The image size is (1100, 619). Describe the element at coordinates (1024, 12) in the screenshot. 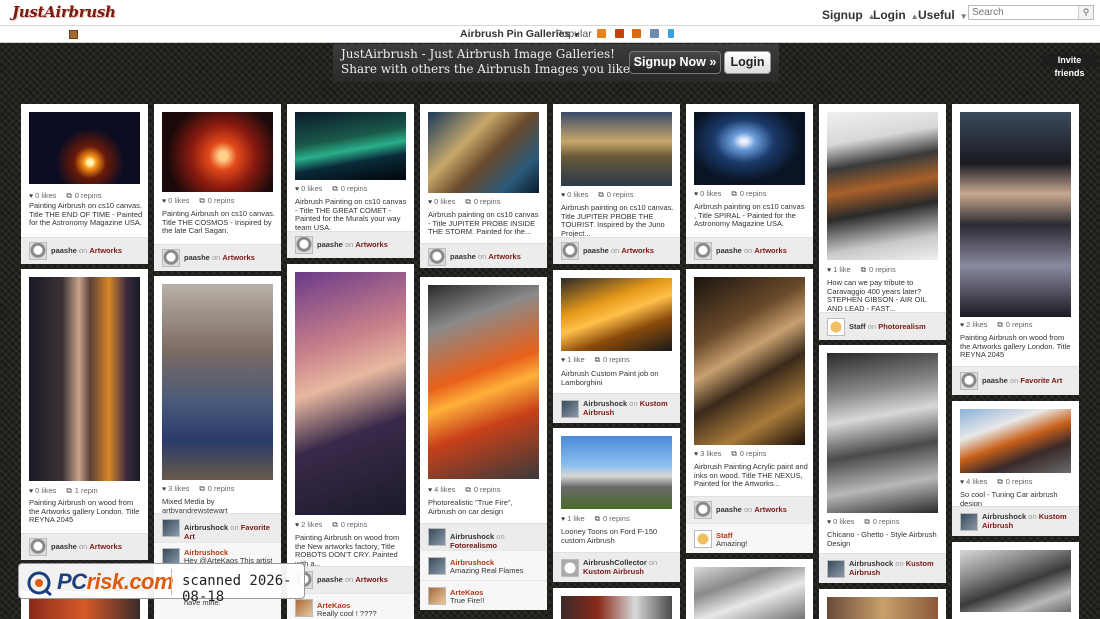

I see `search-input` at that location.